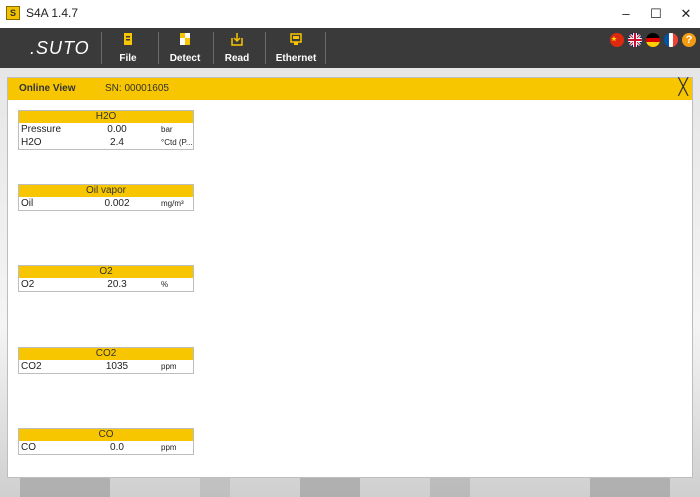 The image size is (700, 497). What do you see at coordinates (27, 203) in the screenshot?
I see `measurement-label: Oil` at bounding box center [27, 203].